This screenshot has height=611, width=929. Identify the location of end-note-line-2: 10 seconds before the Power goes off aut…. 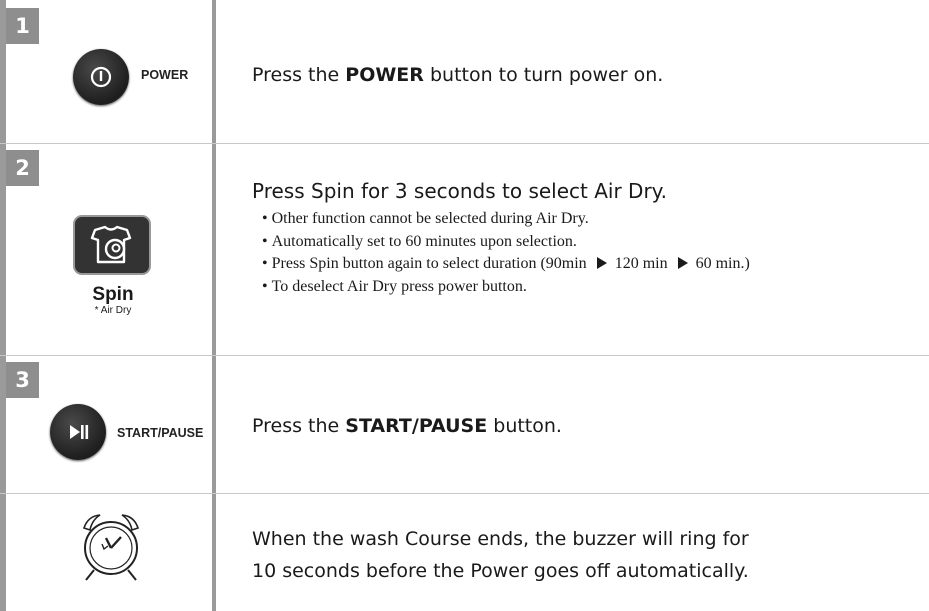
(500, 571).